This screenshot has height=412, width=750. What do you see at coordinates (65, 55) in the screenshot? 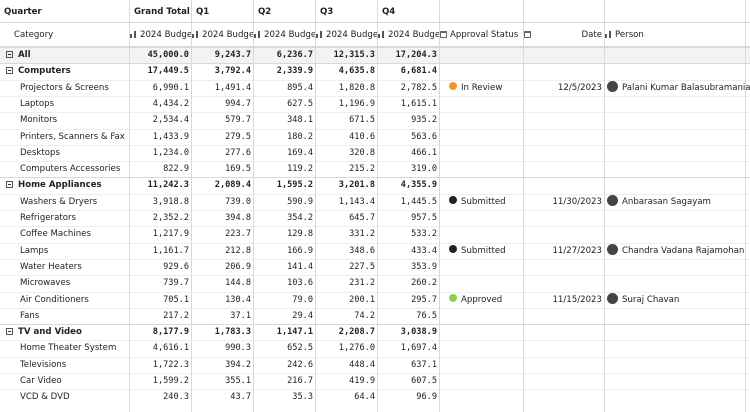
I see `row-label: All` at bounding box center [65, 55].